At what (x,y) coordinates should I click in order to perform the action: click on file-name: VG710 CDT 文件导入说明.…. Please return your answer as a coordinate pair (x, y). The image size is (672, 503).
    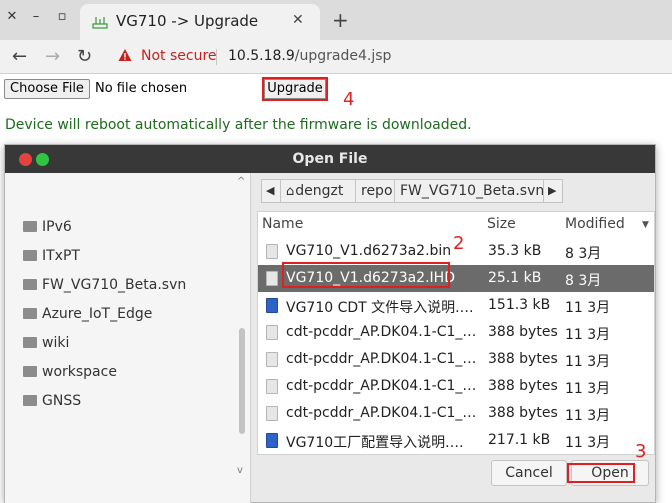
    Looking at the image, I should click on (380, 308).